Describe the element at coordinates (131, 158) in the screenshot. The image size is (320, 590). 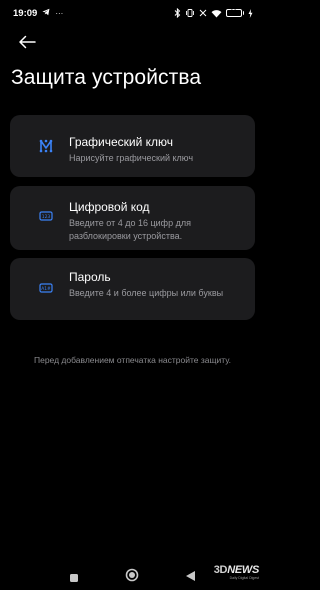
I see `option-subtitle: Нарисуйте графический ключ` at that location.